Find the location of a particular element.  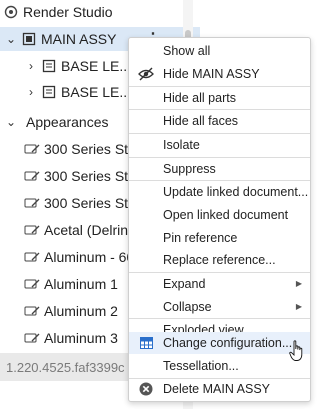

menu-item-pin-reference: Pin reference is located at coordinates (219, 237).